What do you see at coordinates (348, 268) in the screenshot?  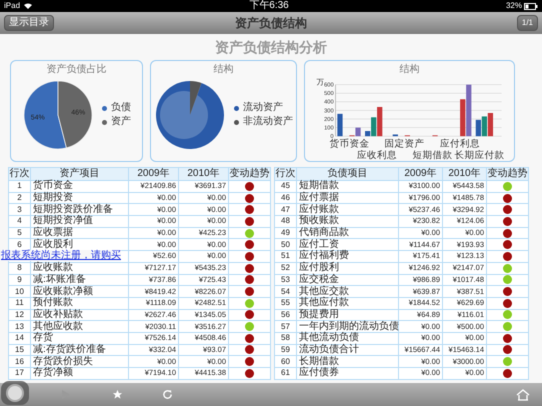 I see `table-cell: 应付股利` at bounding box center [348, 268].